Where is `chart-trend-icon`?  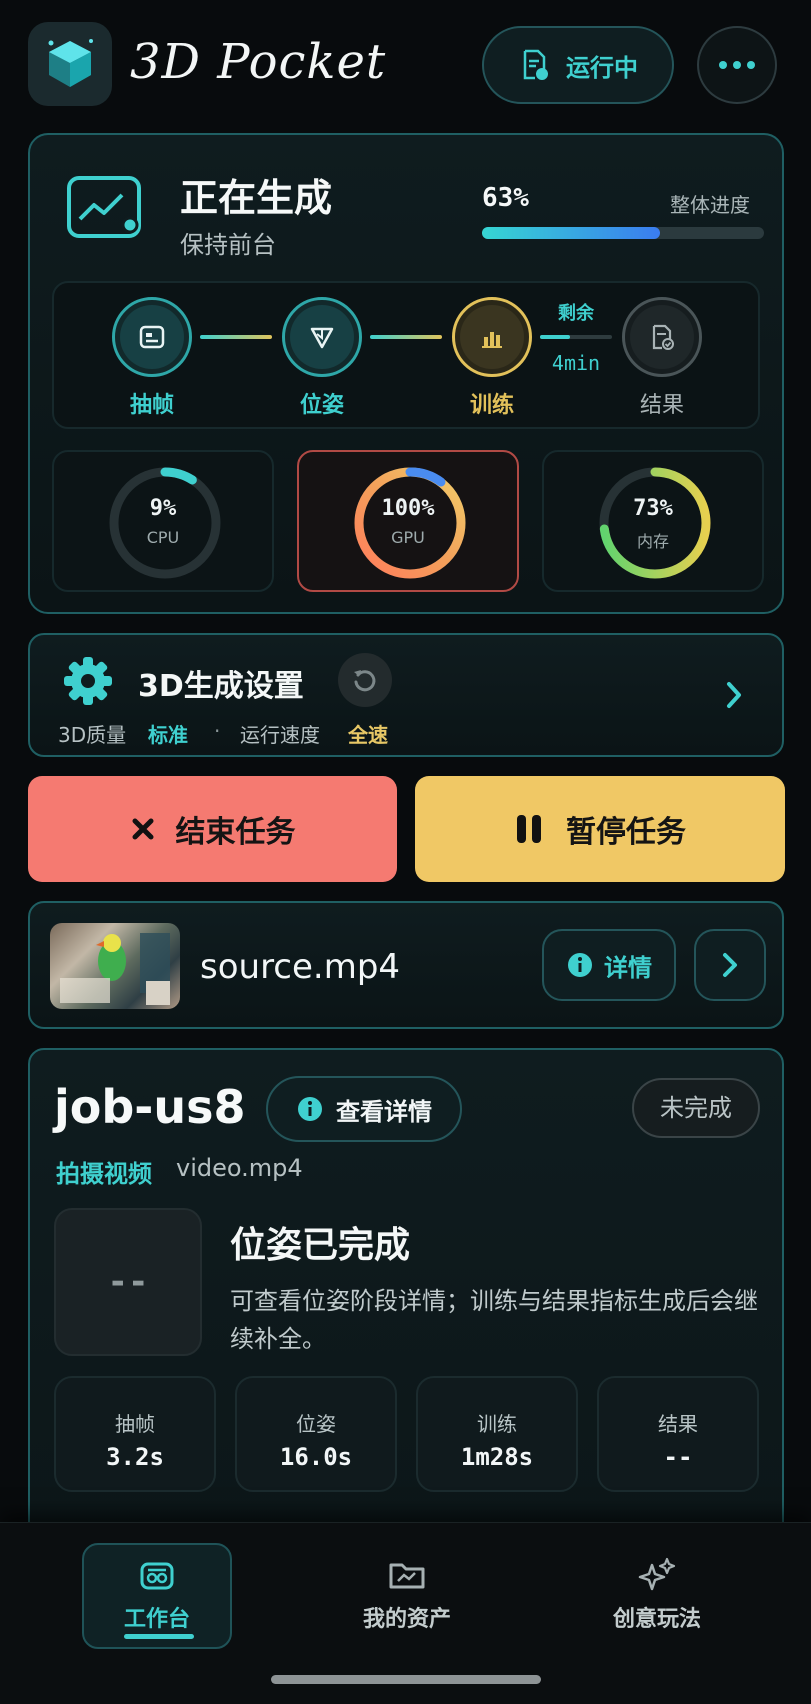
chart-trend-icon is located at coordinates (104, 207).